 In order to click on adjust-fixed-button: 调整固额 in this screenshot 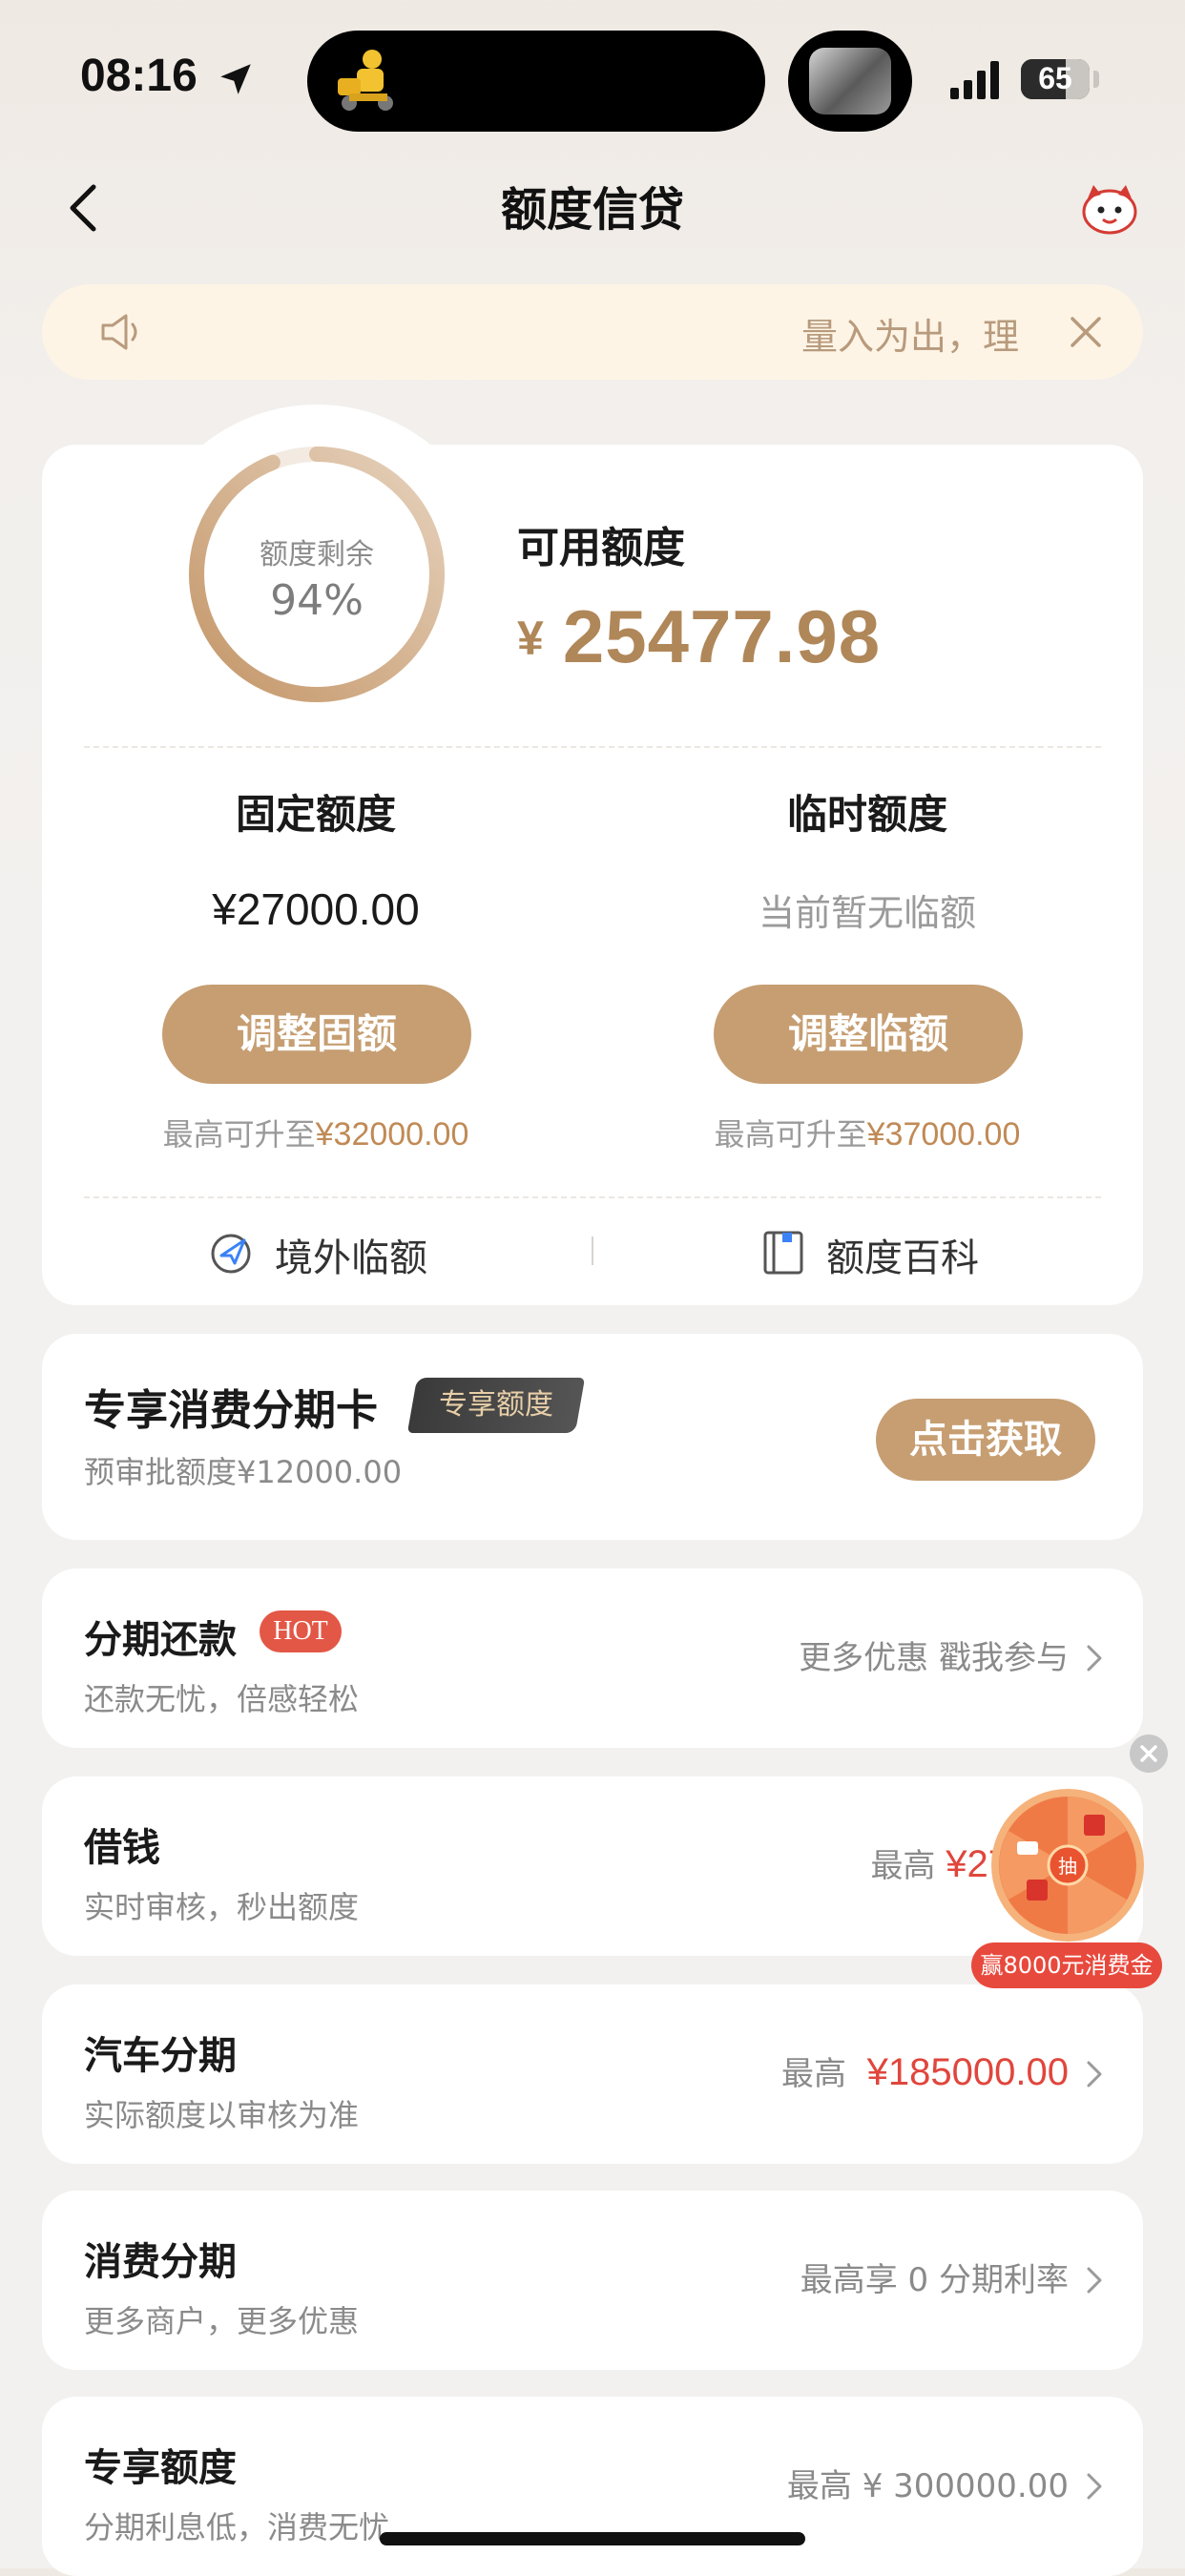, I will do `click(317, 1034)`.